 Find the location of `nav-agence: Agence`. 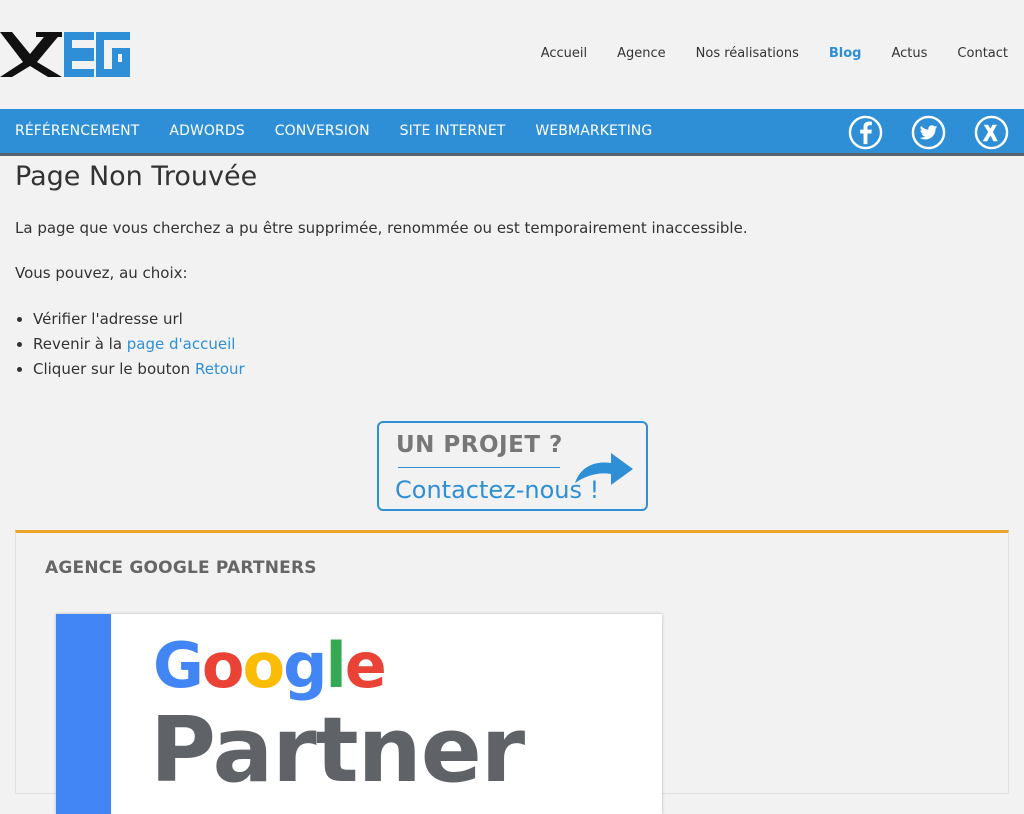

nav-agence: Agence is located at coordinates (641, 54).